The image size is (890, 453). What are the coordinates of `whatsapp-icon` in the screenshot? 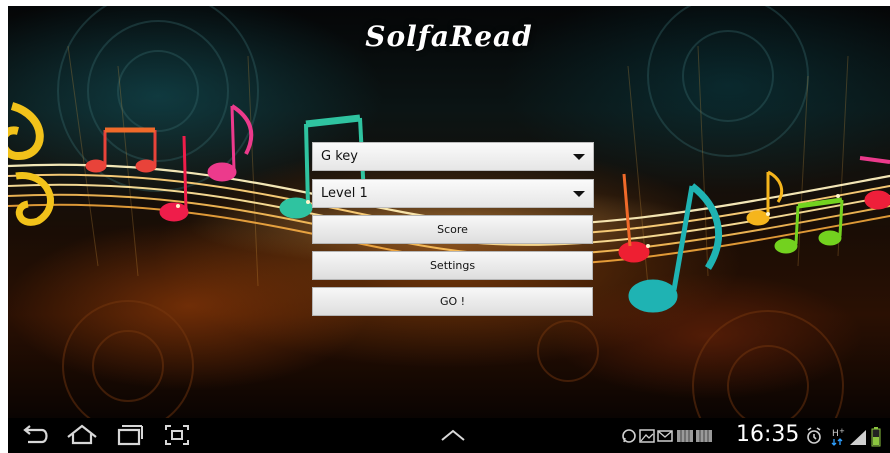 It's located at (629, 436).